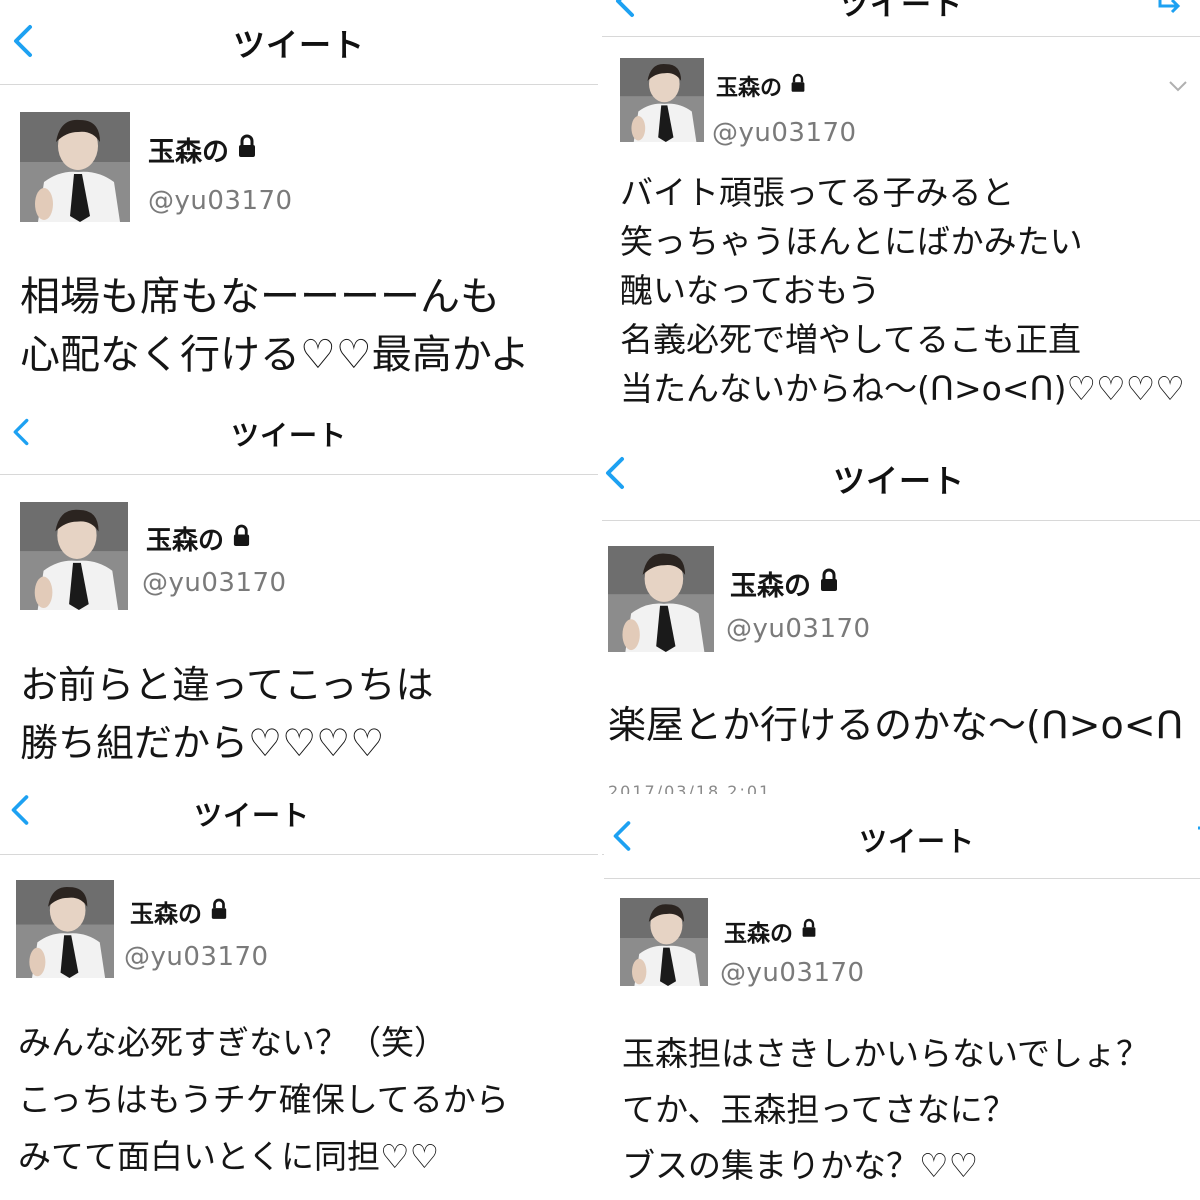 The width and height of the screenshot is (1200, 1200). Describe the element at coordinates (851, 241) in the screenshot. I see `tweet-line: 笑っちゃうほんとにばかみたい` at that location.